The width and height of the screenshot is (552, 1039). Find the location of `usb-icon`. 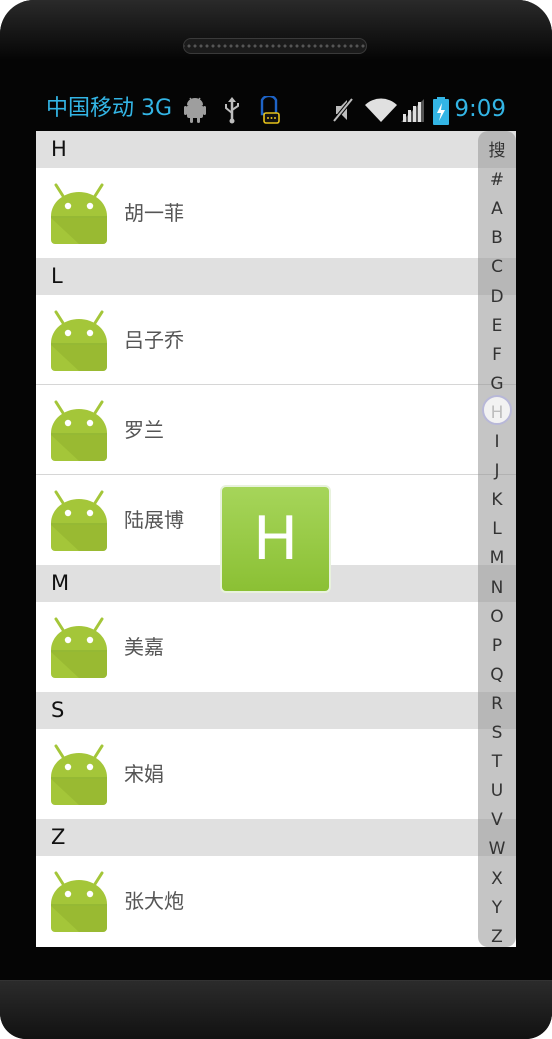

usb-icon is located at coordinates (232, 112).